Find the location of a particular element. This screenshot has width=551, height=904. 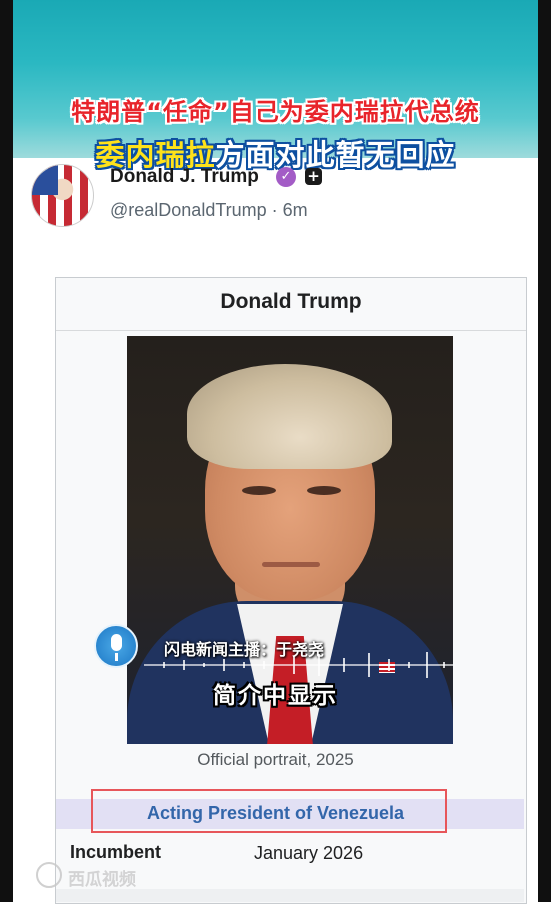

portrait-caption: Official portrait, 2025 is located at coordinates (275, 759).